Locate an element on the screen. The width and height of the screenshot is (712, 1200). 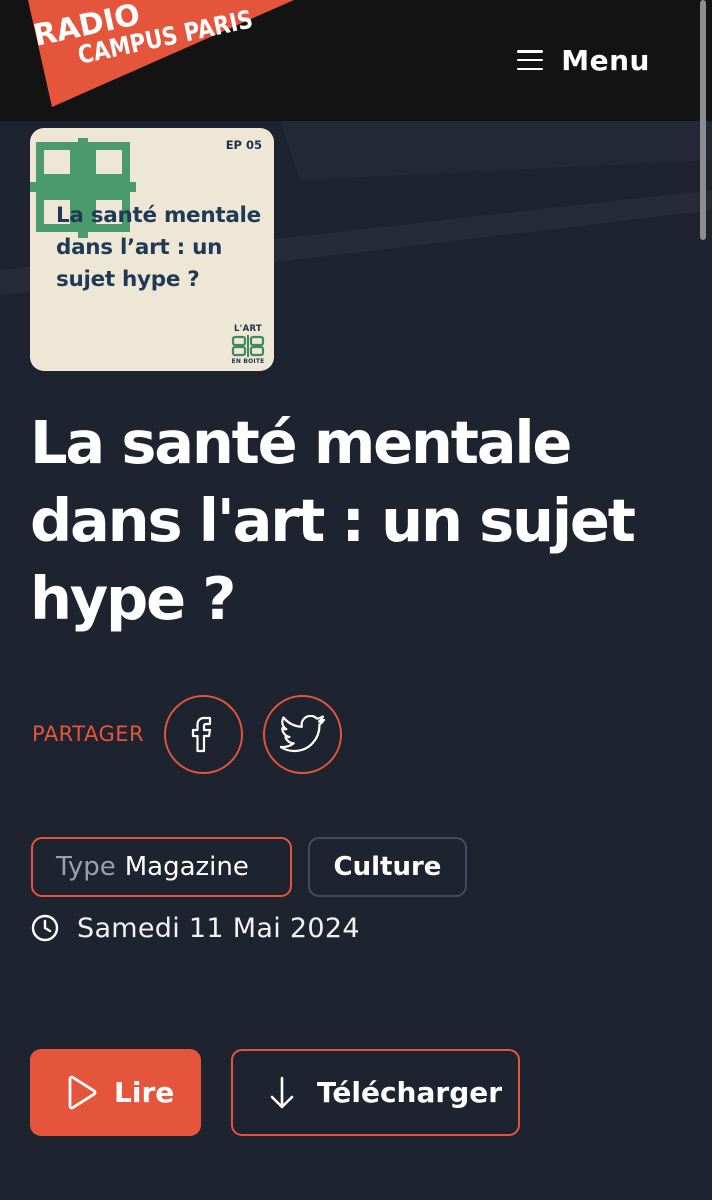
facebook-share-button is located at coordinates (204, 734).